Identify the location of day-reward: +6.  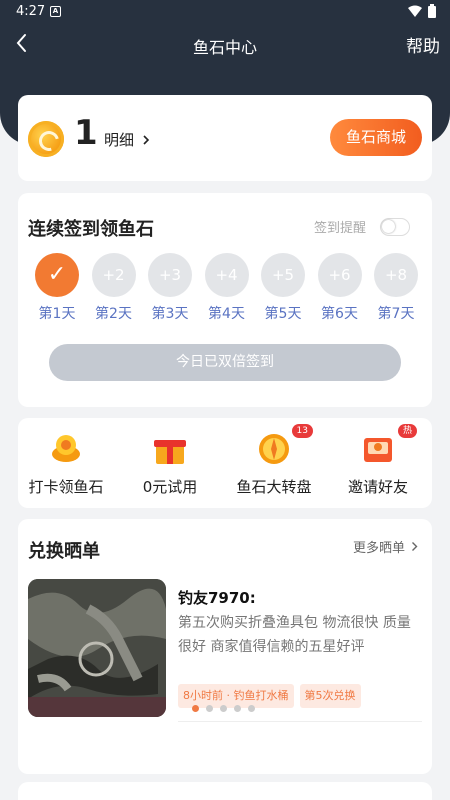
(339, 275).